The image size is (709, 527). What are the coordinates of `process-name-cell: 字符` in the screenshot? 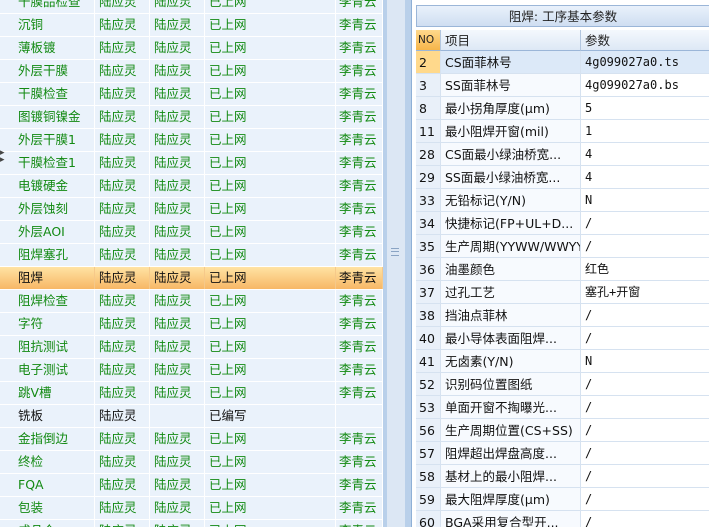 It's located at (47, 324).